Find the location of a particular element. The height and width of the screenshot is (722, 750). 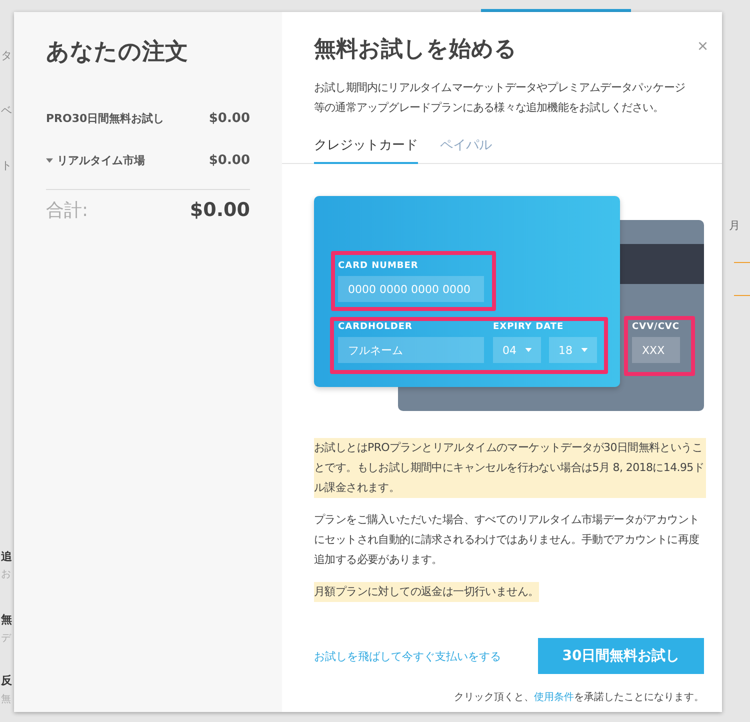

month-select: 04 is located at coordinates (517, 350).